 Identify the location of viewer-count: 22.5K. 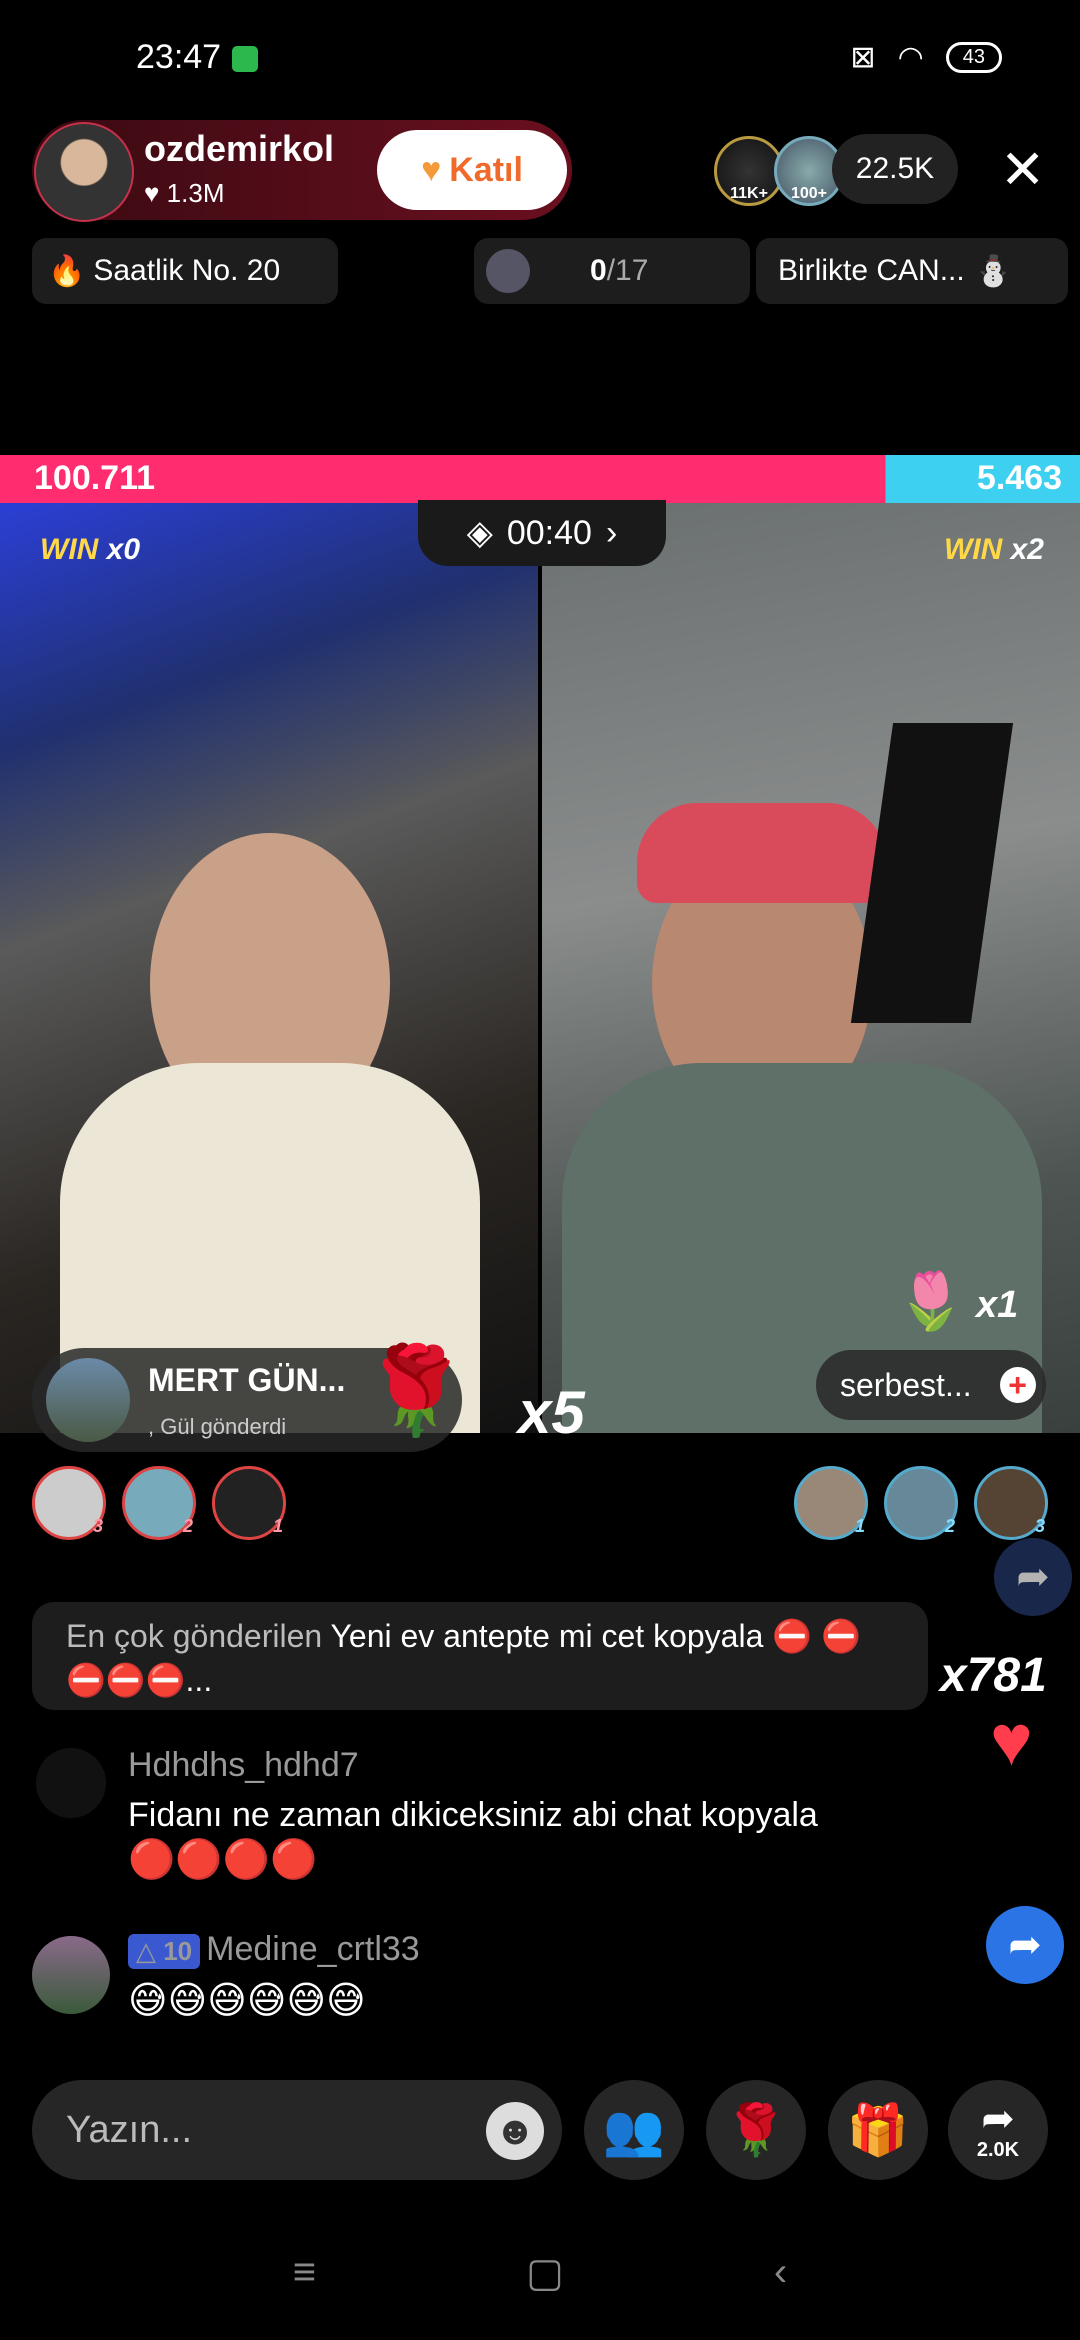
(895, 169).